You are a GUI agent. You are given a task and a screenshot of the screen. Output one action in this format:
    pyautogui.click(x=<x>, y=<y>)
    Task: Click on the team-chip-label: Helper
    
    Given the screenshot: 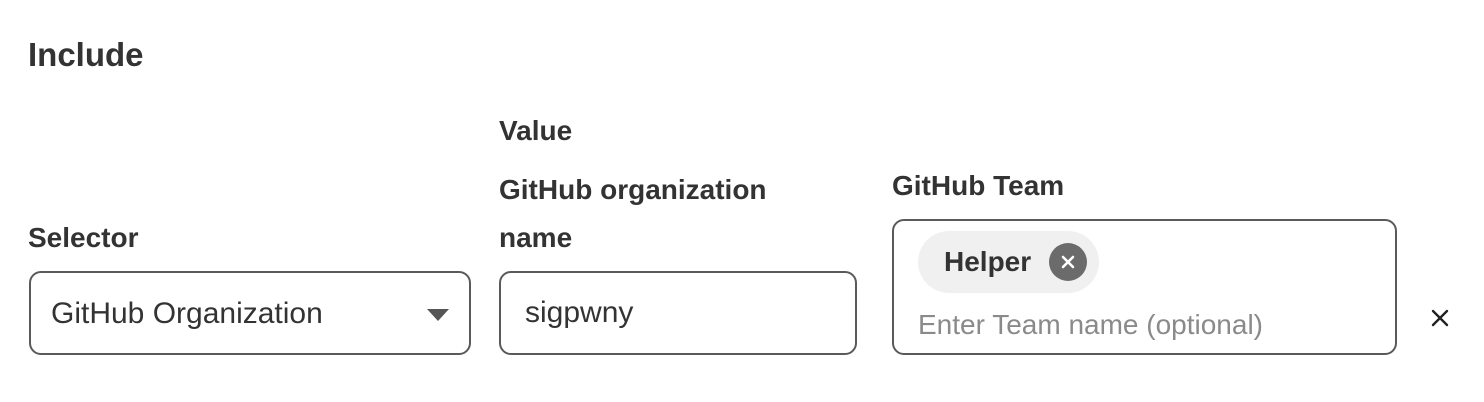 What is the action you would take?
    pyautogui.click(x=988, y=261)
    